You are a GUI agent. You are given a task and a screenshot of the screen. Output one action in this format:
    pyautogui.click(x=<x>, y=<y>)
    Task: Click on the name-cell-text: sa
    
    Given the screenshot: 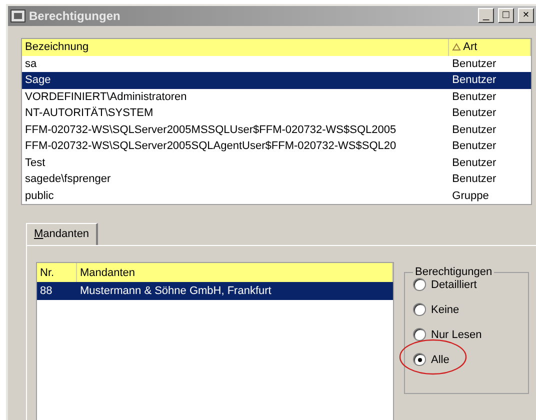 What is the action you would take?
    pyautogui.click(x=31, y=64)
    